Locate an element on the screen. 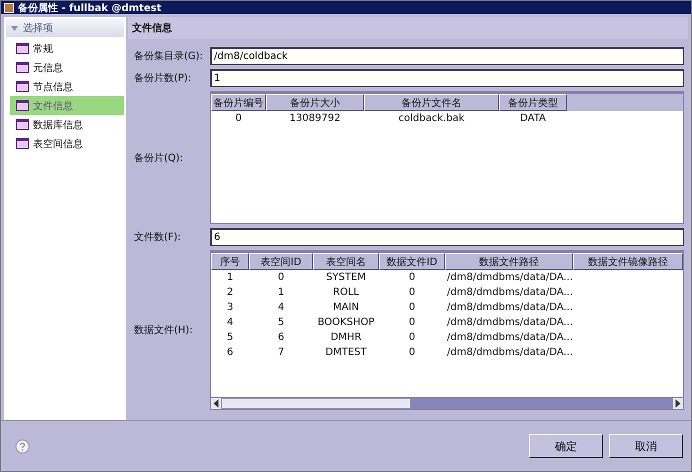 This screenshot has width=692, height=472. column-header: 序号 is located at coordinates (230, 261).